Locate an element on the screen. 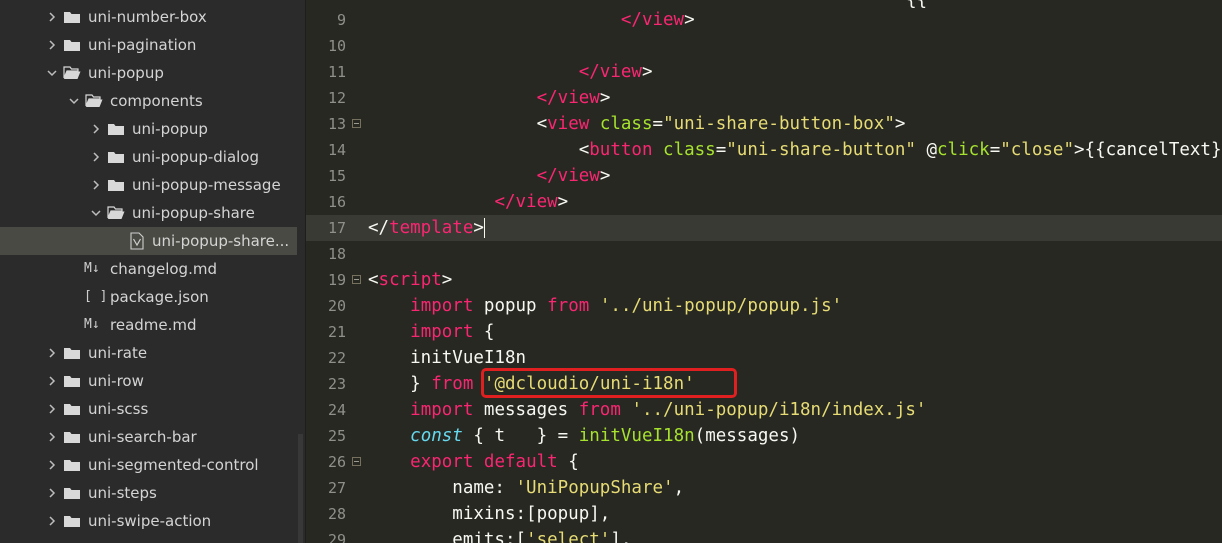  code-line-12: 12 </view> is located at coordinates (764, 98).